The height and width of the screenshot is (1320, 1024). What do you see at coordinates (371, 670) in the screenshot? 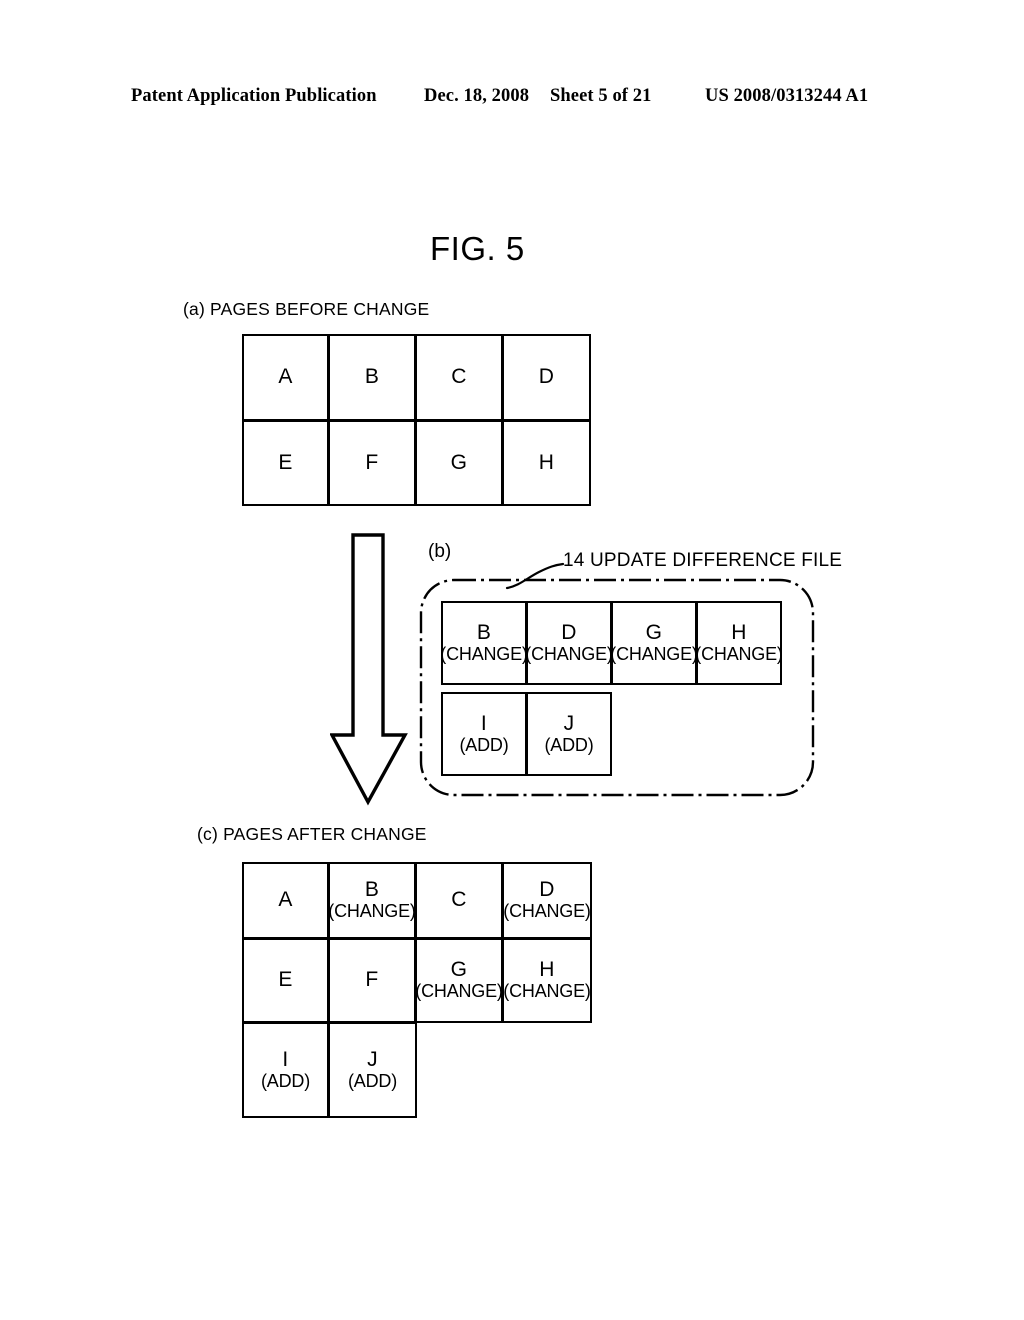
I see `downward-arrow-icon` at bounding box center [371, 670].